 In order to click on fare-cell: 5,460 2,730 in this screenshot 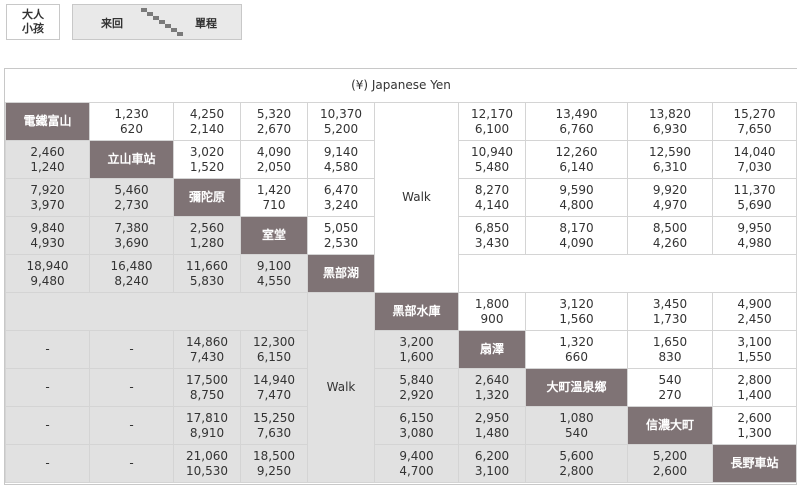, I will do `click(131, 197)`.